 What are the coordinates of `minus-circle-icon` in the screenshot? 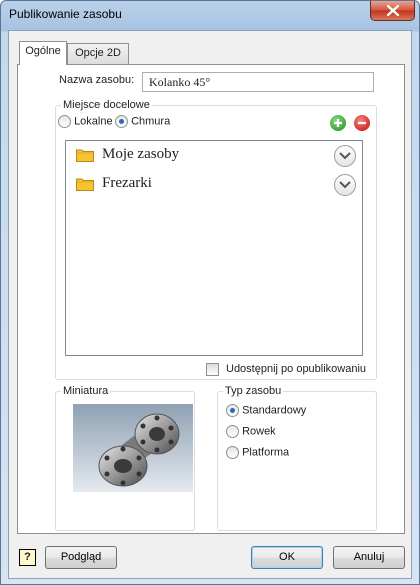 It's located at (362, 123).